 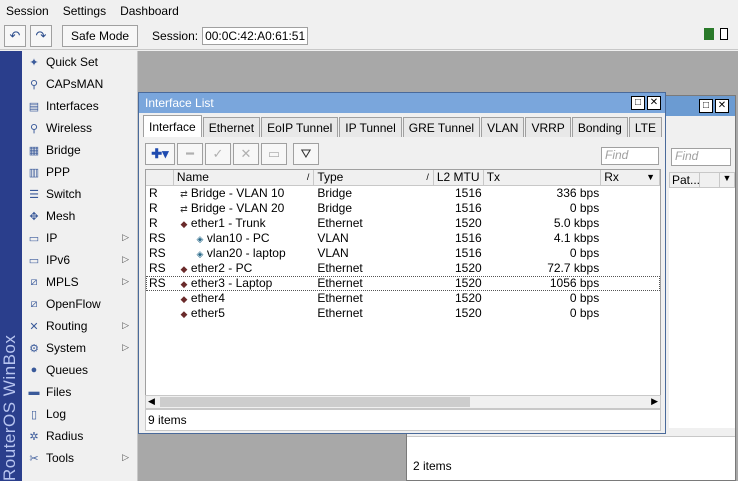 What do you see at coordinates (79, 326) in the screenshot?
I see `sidebar-item-routing: ✕ Routing ▷` at bounding box center [79, 326].